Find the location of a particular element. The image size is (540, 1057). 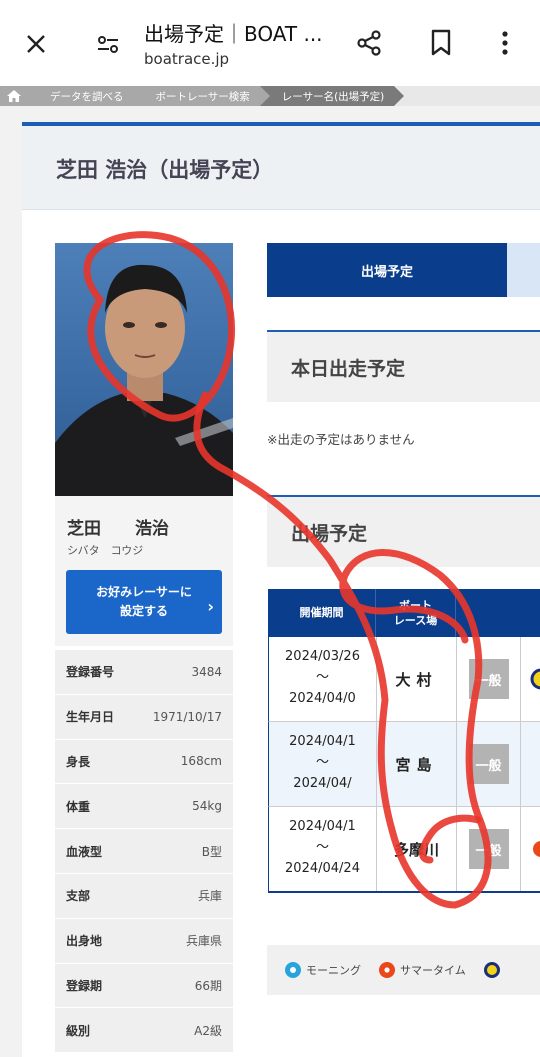

period-cell: 2024/03/26 〜 2024/04/0 is located at coordinates (323, 679).